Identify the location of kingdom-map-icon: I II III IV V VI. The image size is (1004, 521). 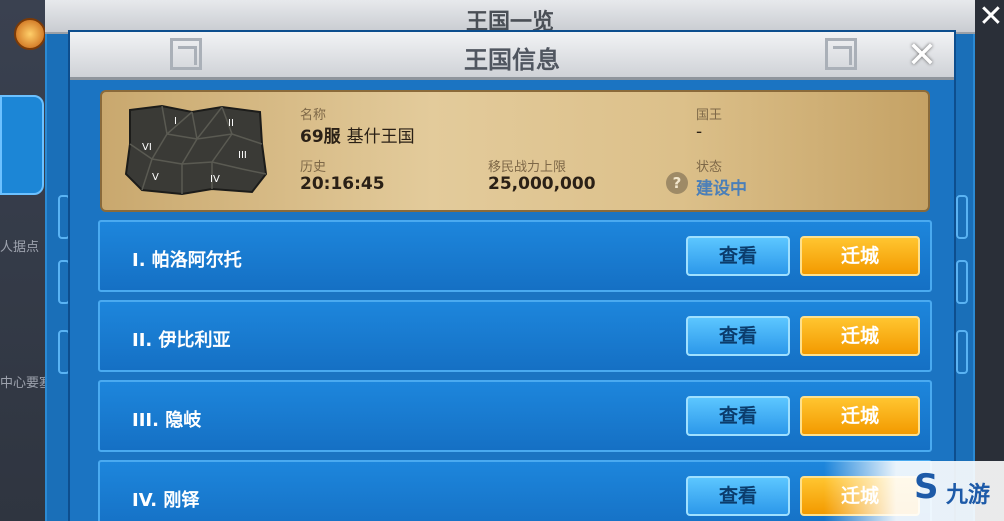
(195, 150).